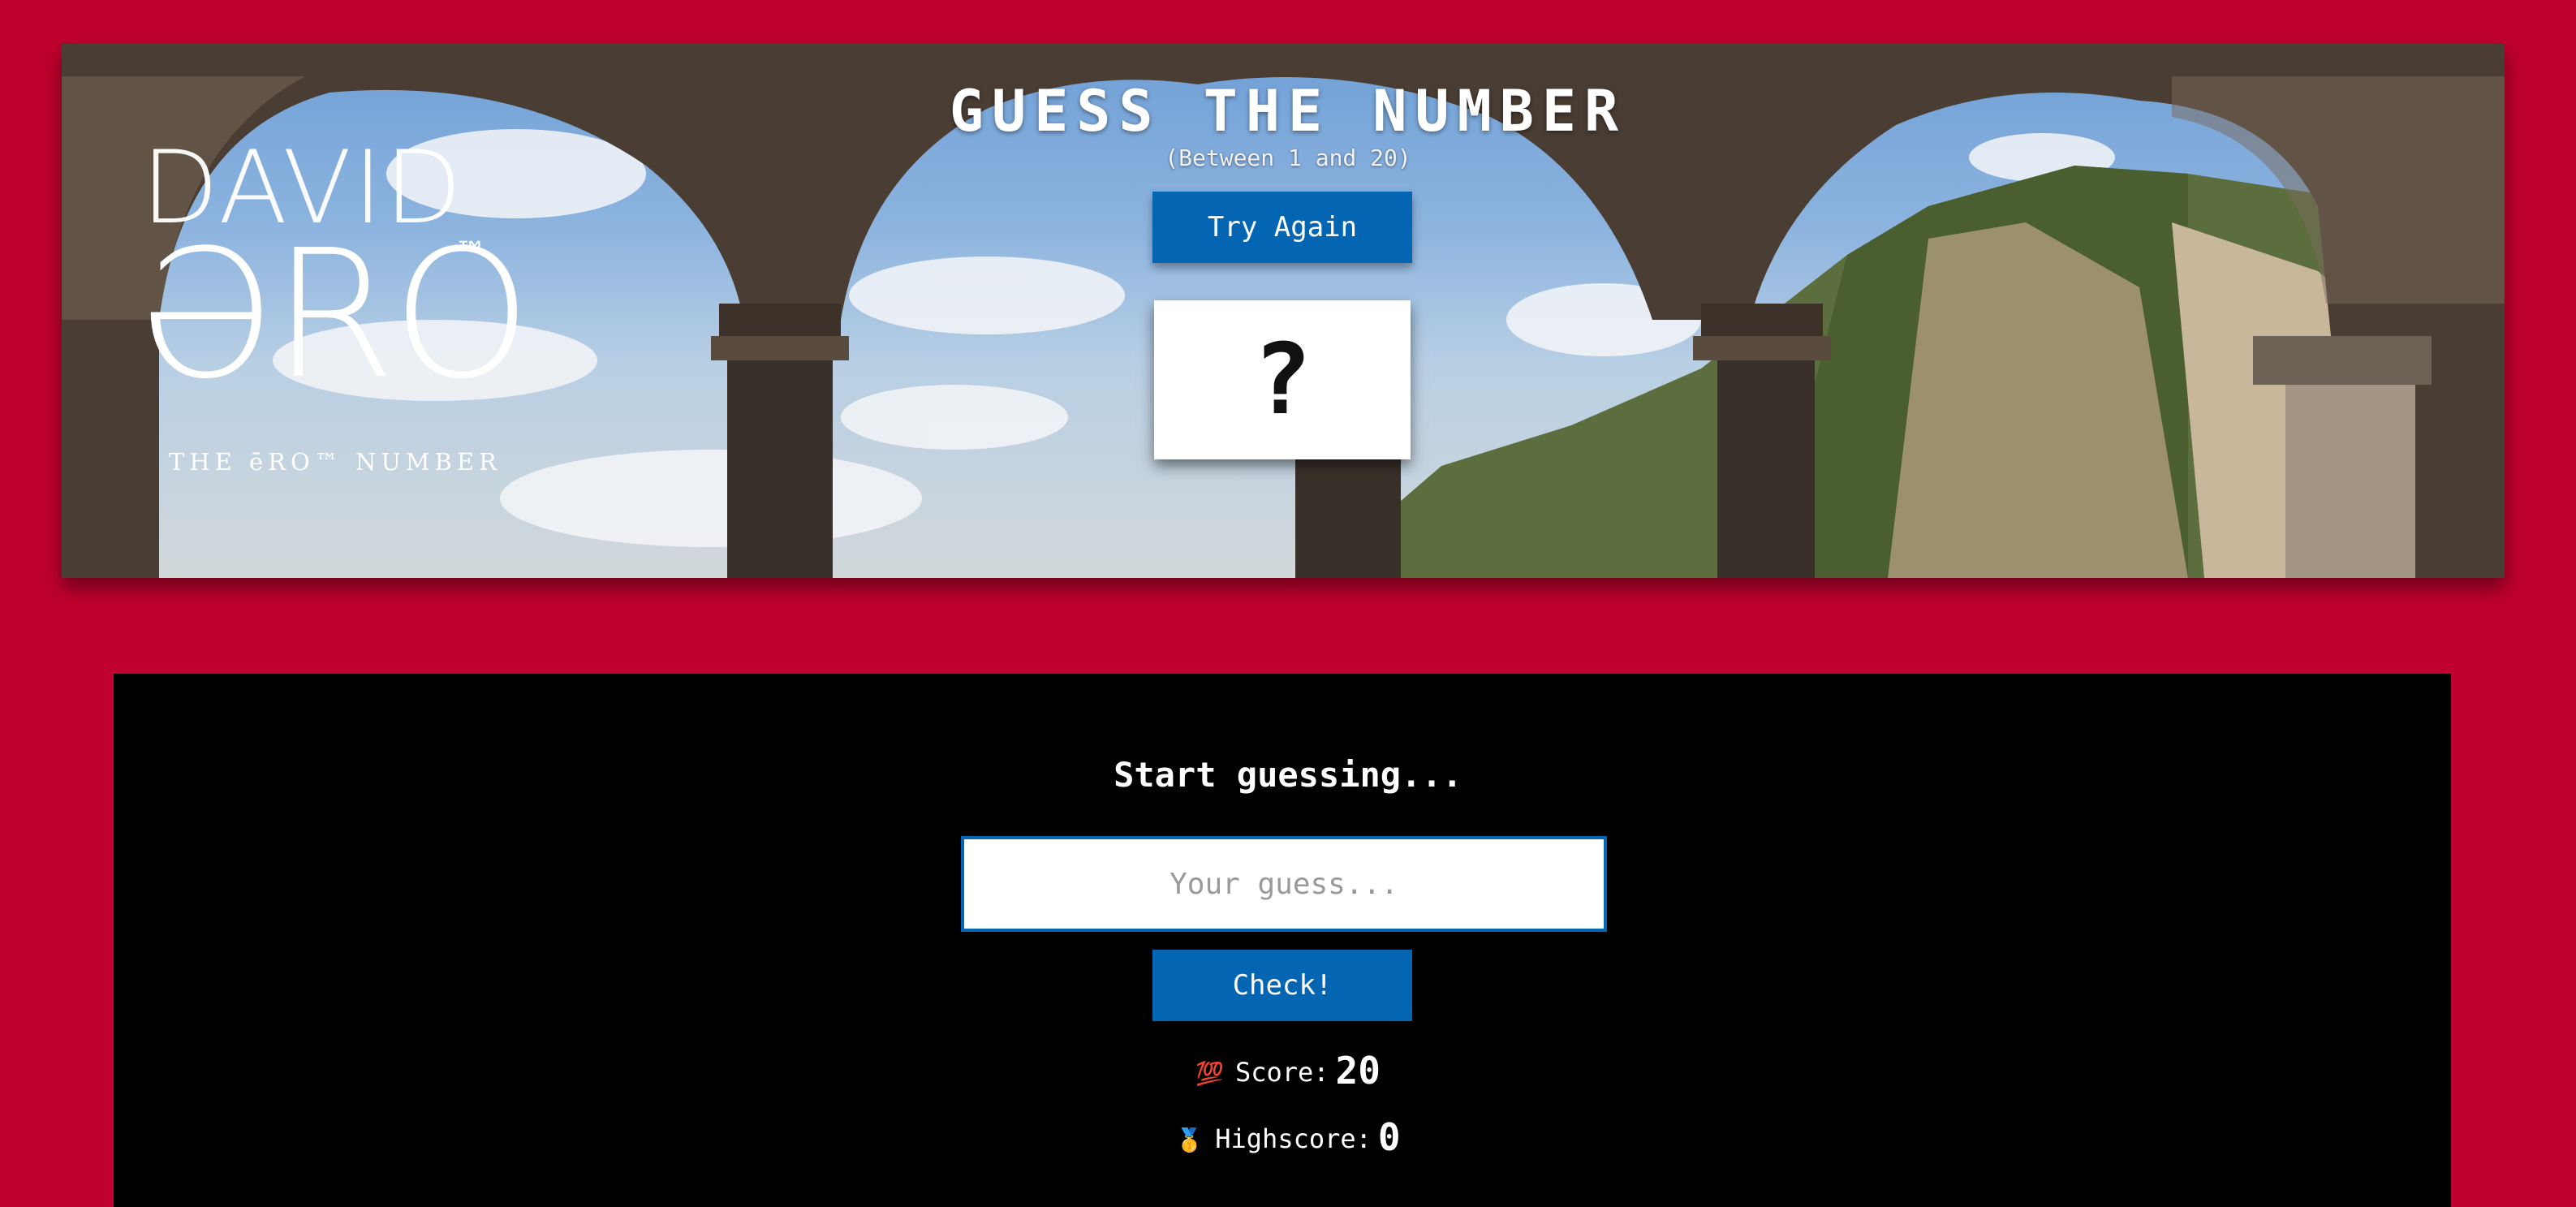 Image resolution: width=2576 pixels, height=1207 pixels. Describe the element at coordinates (1282, 985) in the screenshot. I see `check-button: Check!` at that location.